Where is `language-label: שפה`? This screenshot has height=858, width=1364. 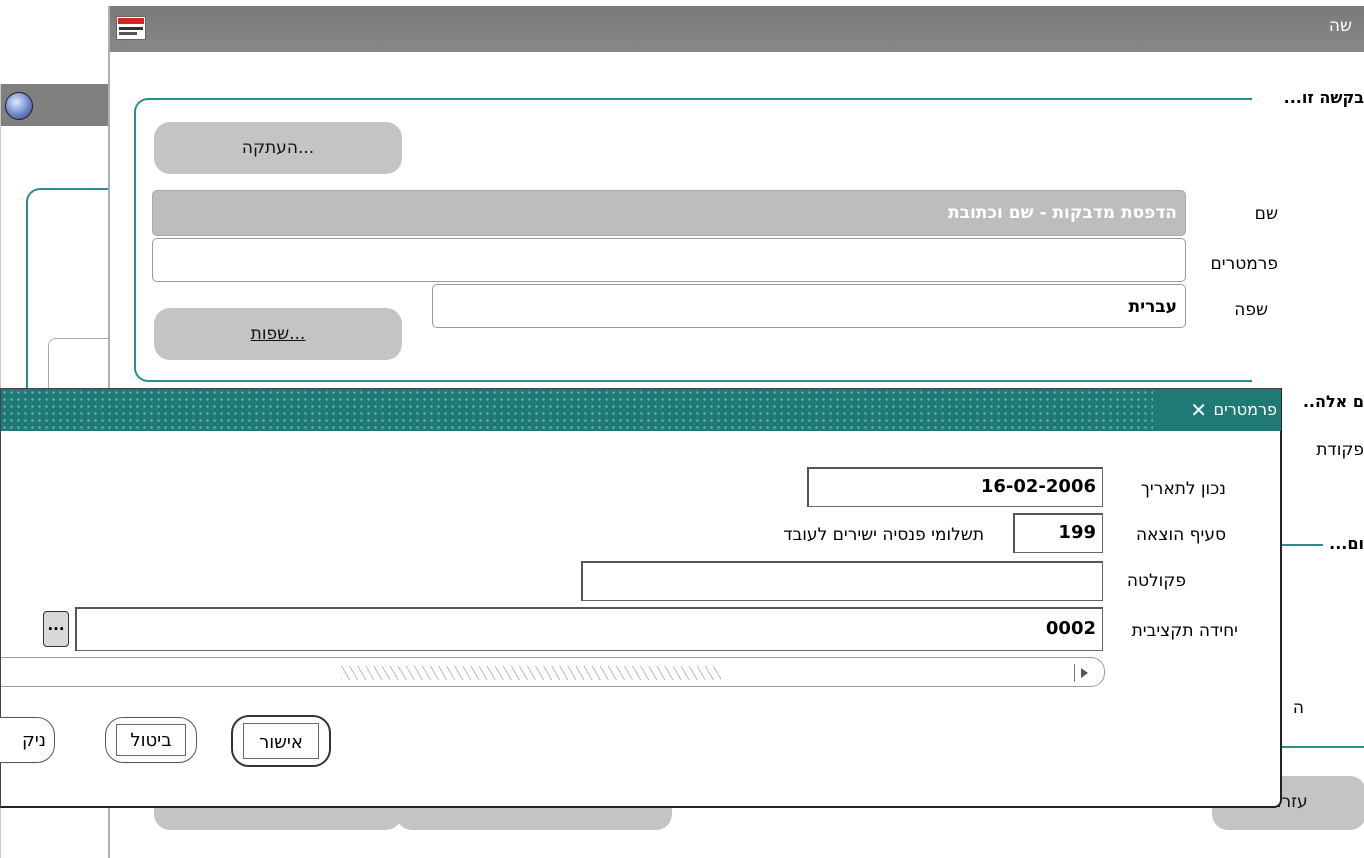 language-label: שפה is located at coordinates (1251, 310).